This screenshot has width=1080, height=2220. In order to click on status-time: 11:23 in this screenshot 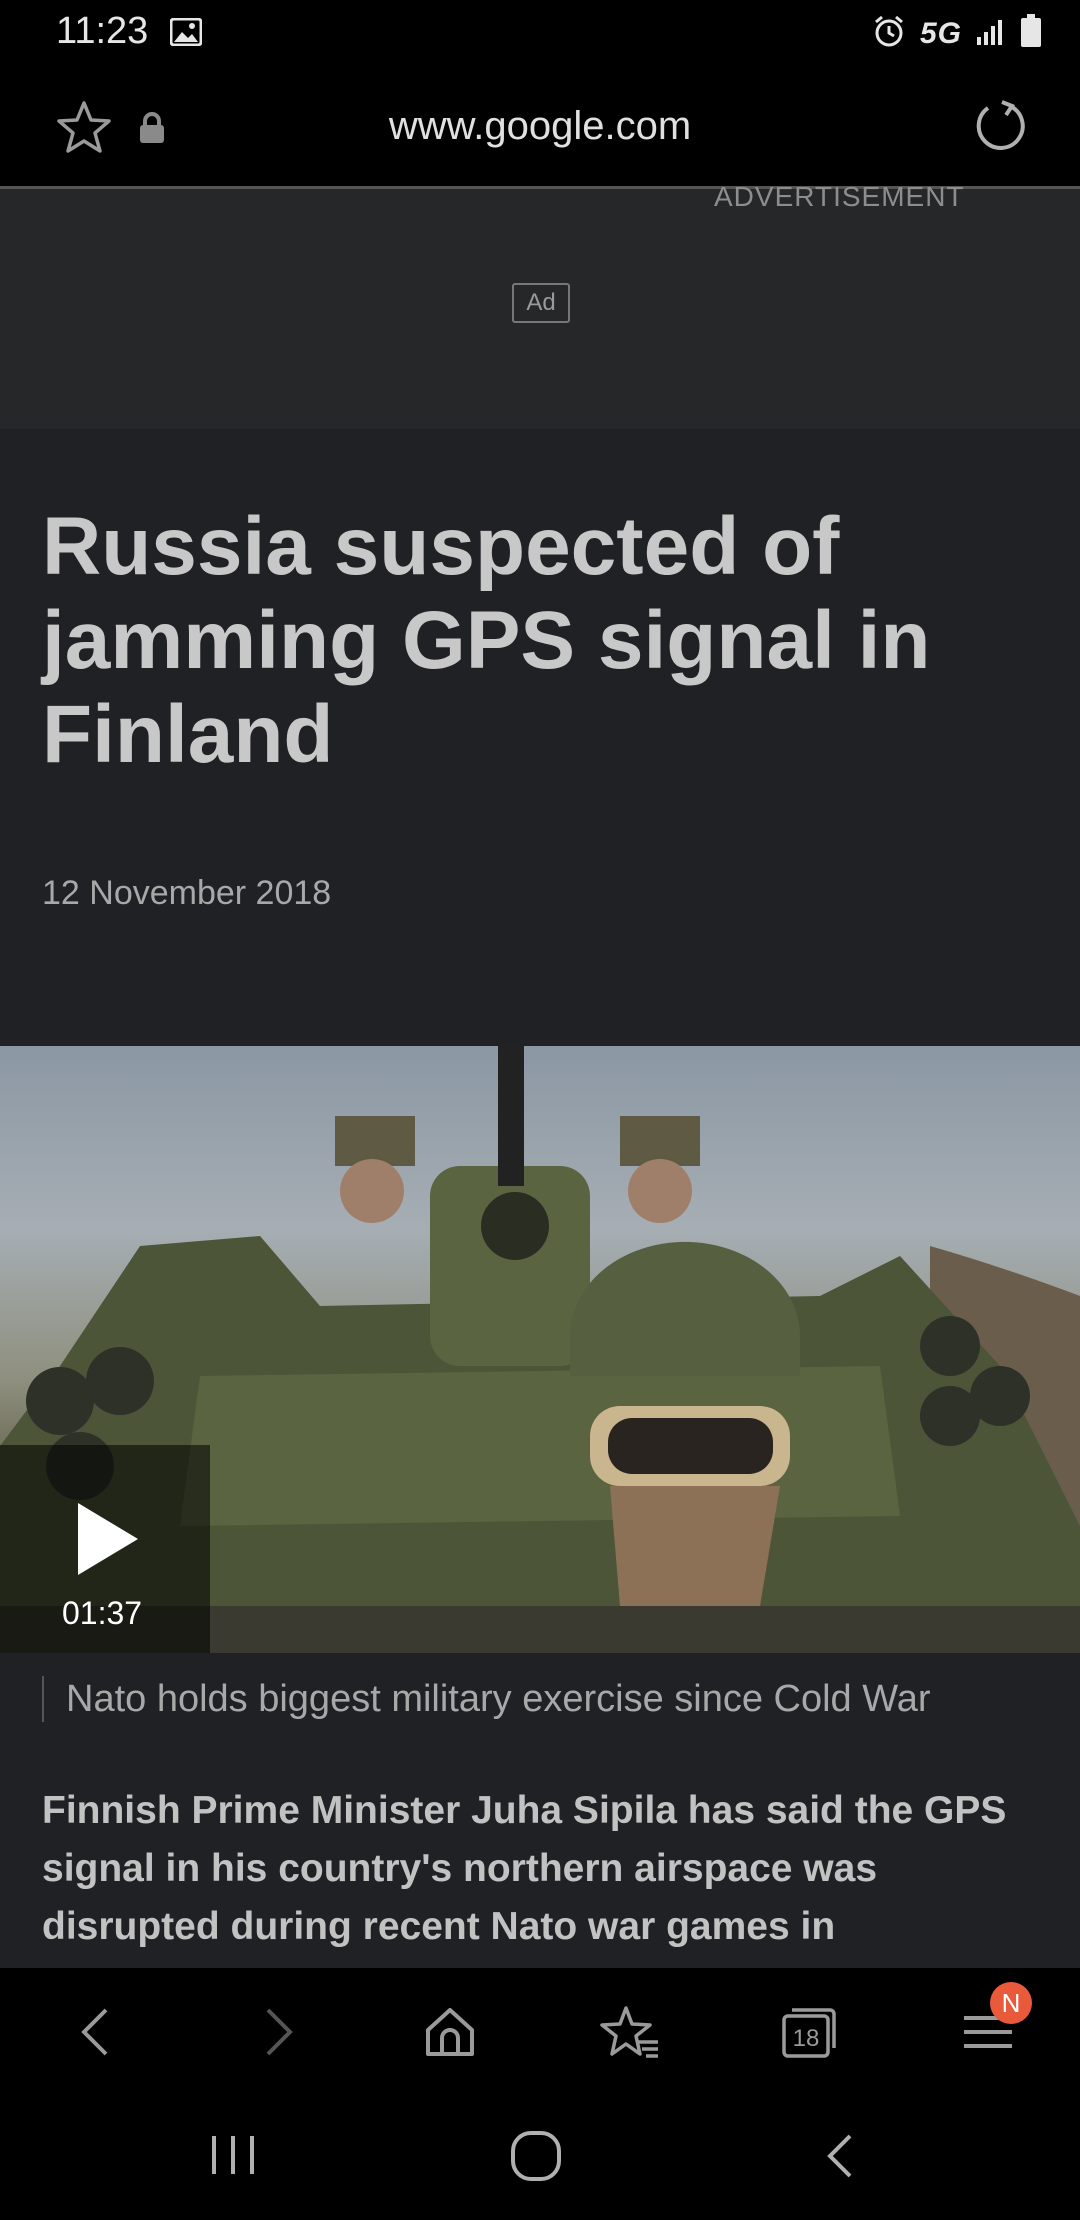, I will do `click(102, 31)`.